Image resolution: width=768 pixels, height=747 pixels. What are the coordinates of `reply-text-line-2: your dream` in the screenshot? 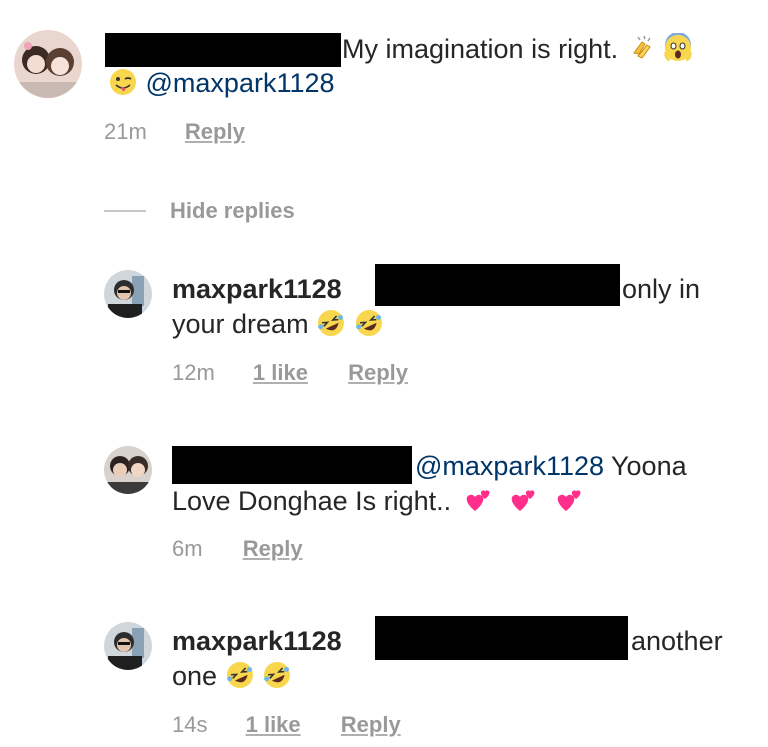 It's located at (278, 324).